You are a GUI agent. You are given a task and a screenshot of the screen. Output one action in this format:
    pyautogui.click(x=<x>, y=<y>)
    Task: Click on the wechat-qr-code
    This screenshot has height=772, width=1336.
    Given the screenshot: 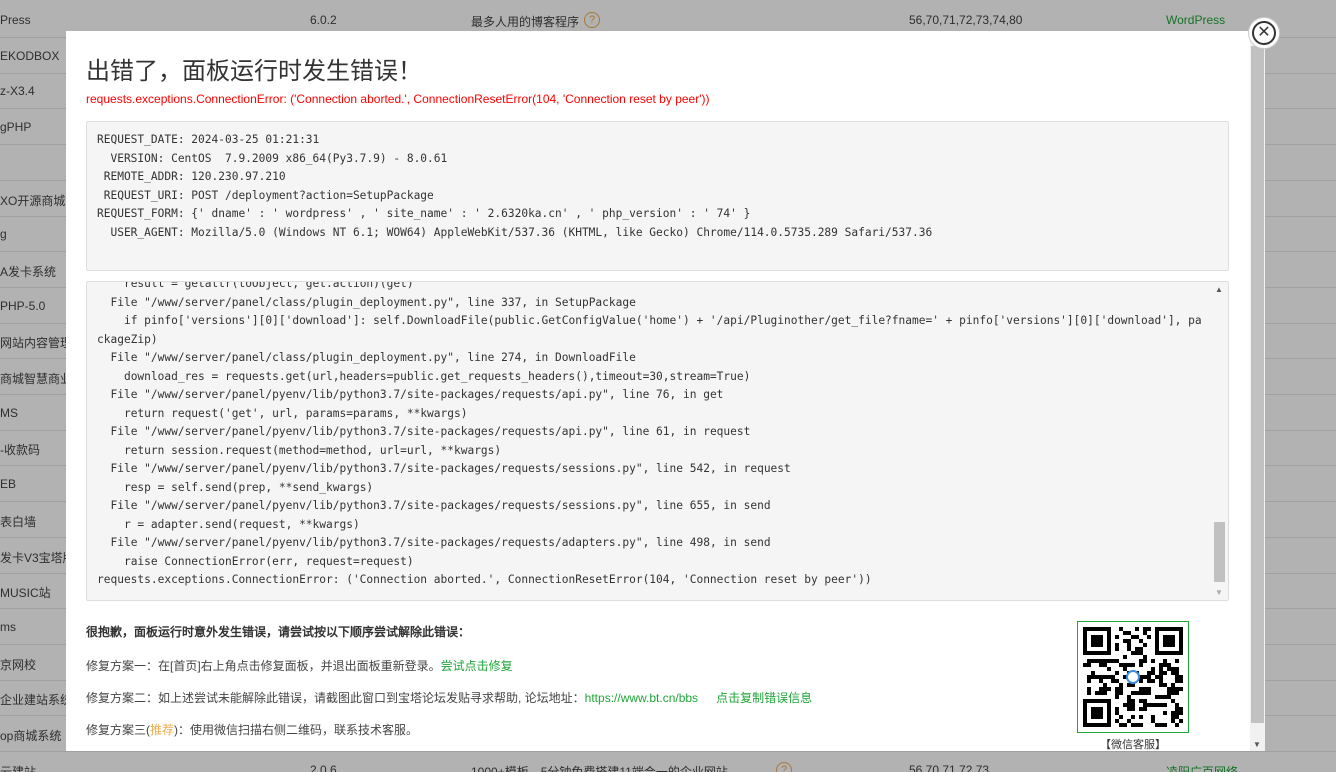 What is the action you would take?
    pyautogui.click(x=1133, y=677)
    